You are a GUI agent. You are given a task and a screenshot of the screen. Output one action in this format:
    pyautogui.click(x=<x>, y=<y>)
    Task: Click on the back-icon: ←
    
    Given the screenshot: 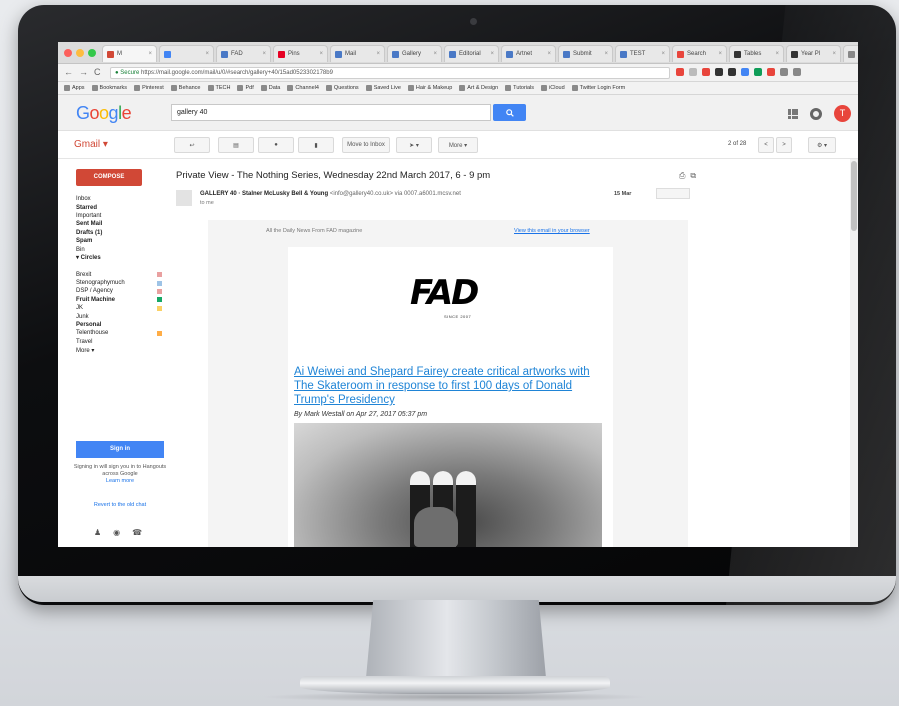 What is the action you would take?
    pyautogui.click(x=68, y=72)
    